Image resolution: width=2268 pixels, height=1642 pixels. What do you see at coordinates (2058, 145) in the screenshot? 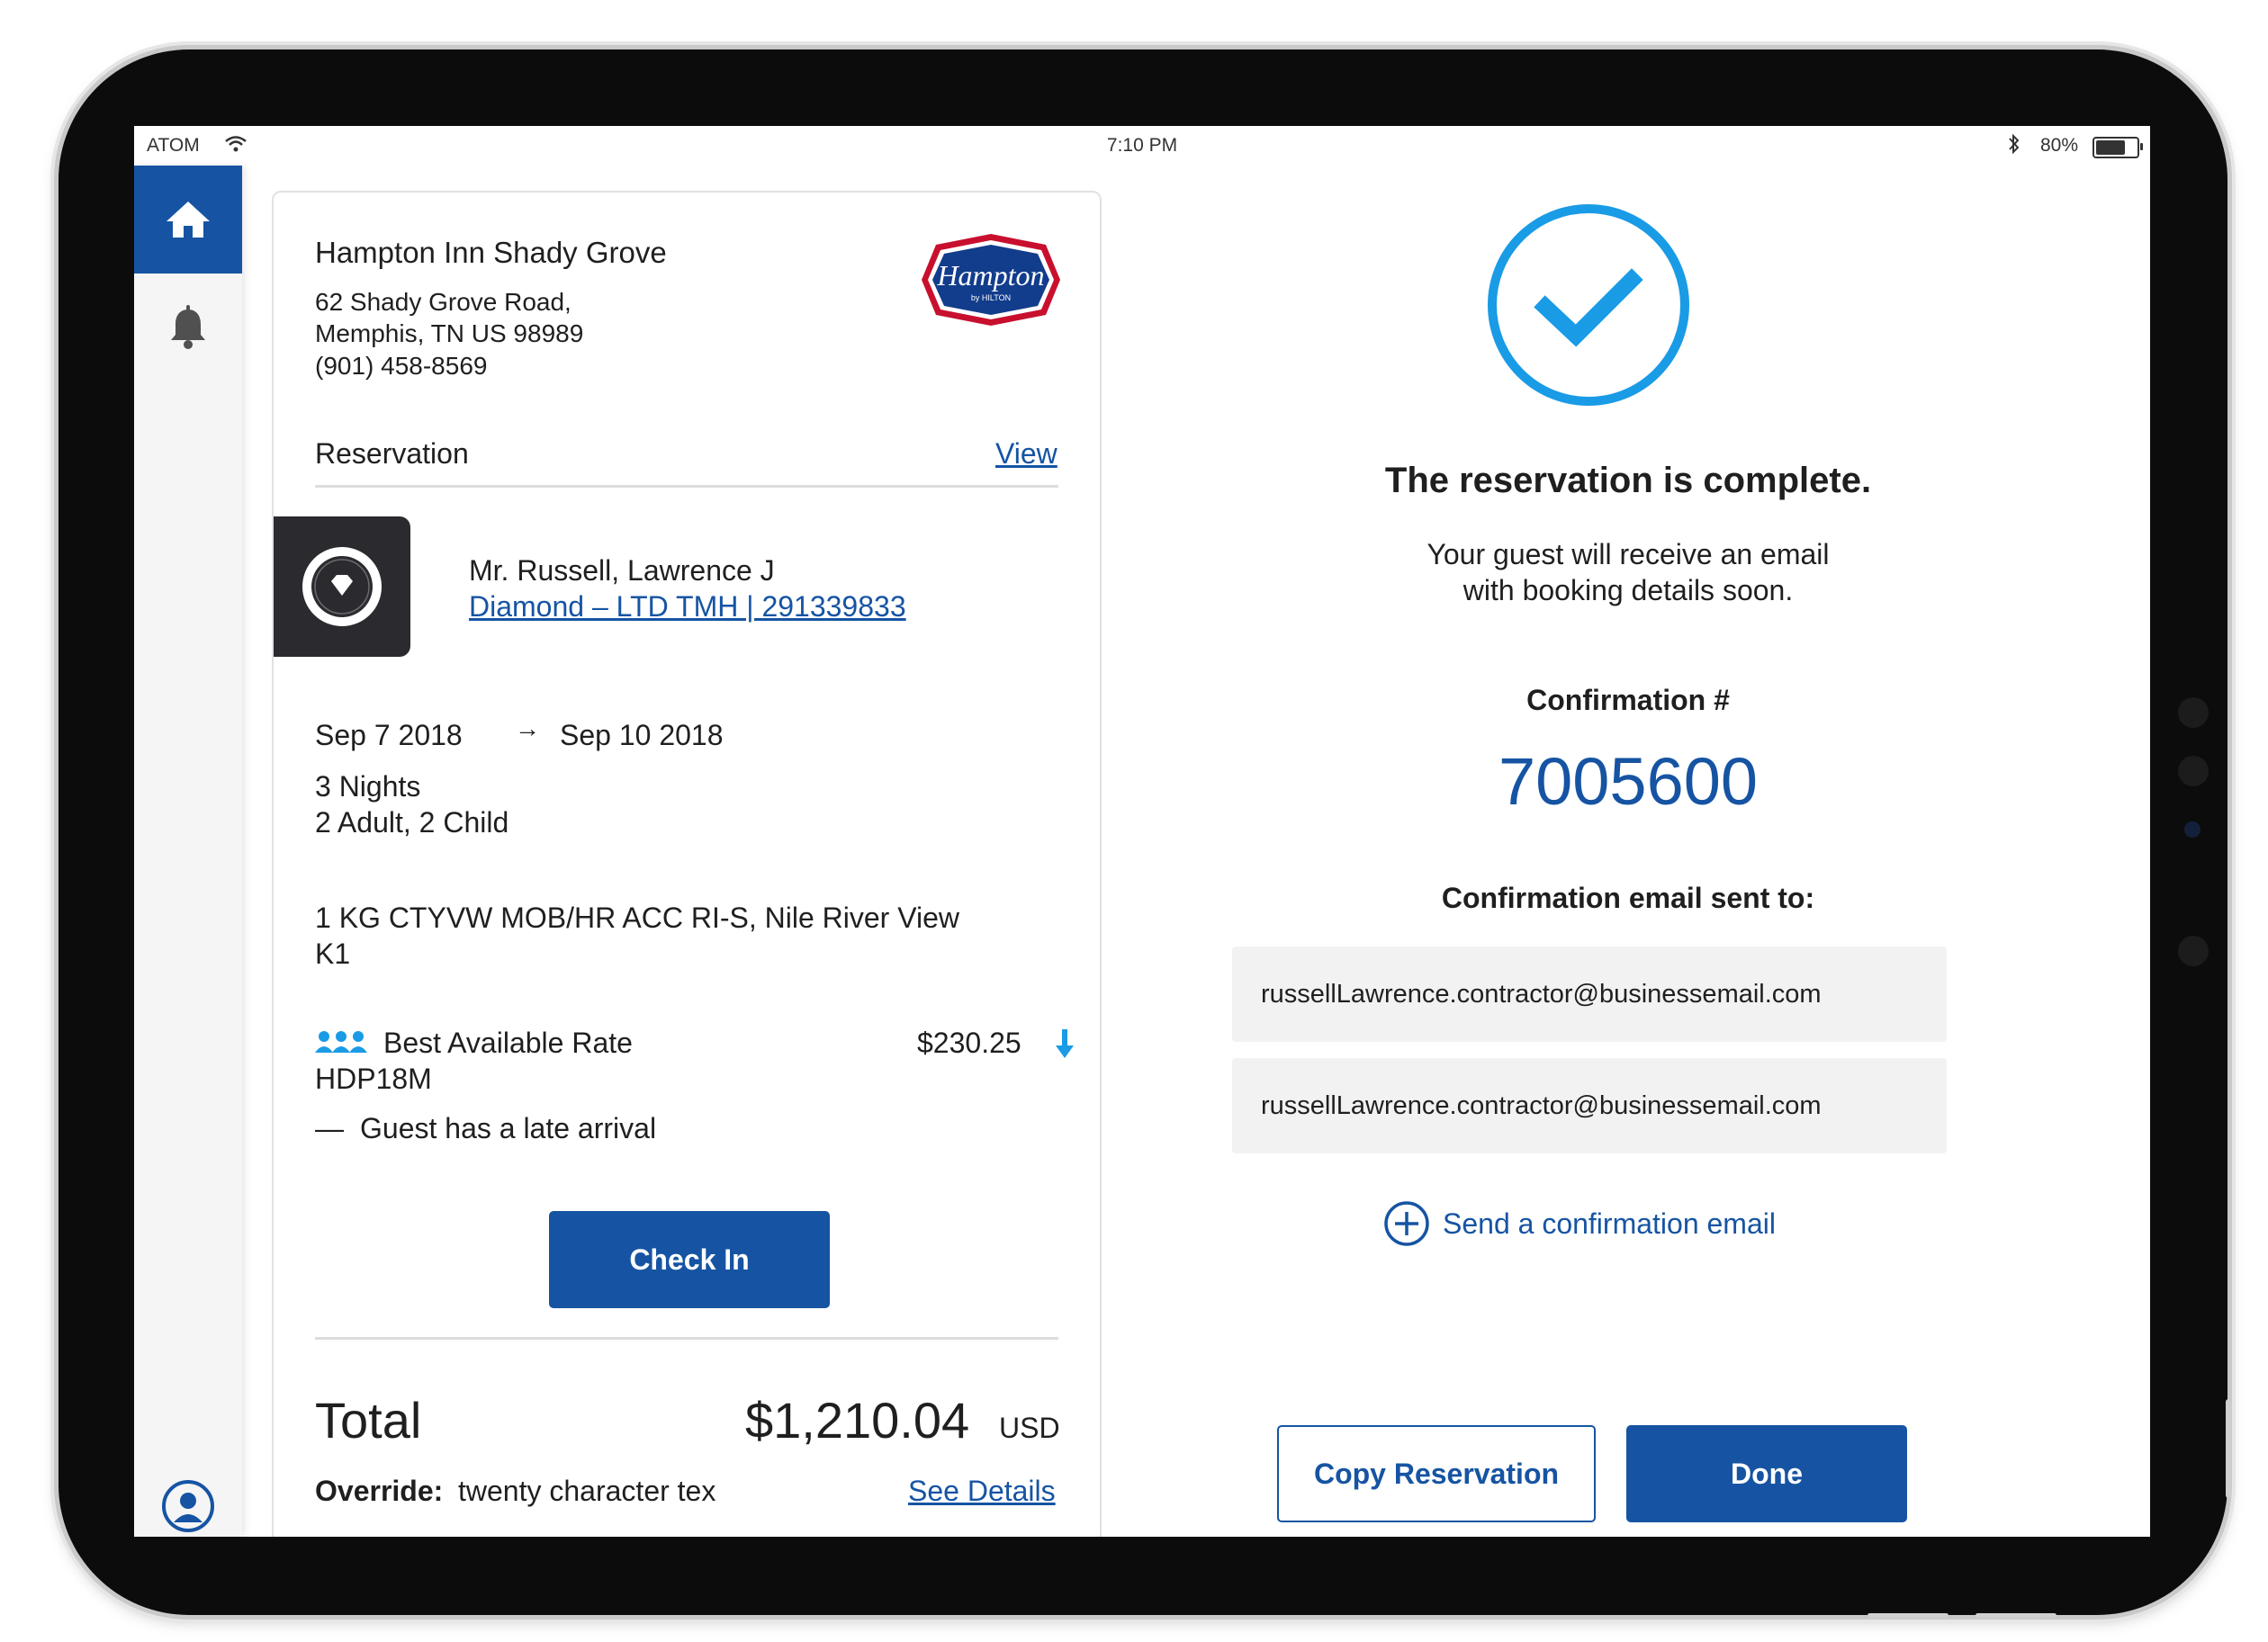
I see `battery-percent: 80%` at bounding box center [2058, 145].